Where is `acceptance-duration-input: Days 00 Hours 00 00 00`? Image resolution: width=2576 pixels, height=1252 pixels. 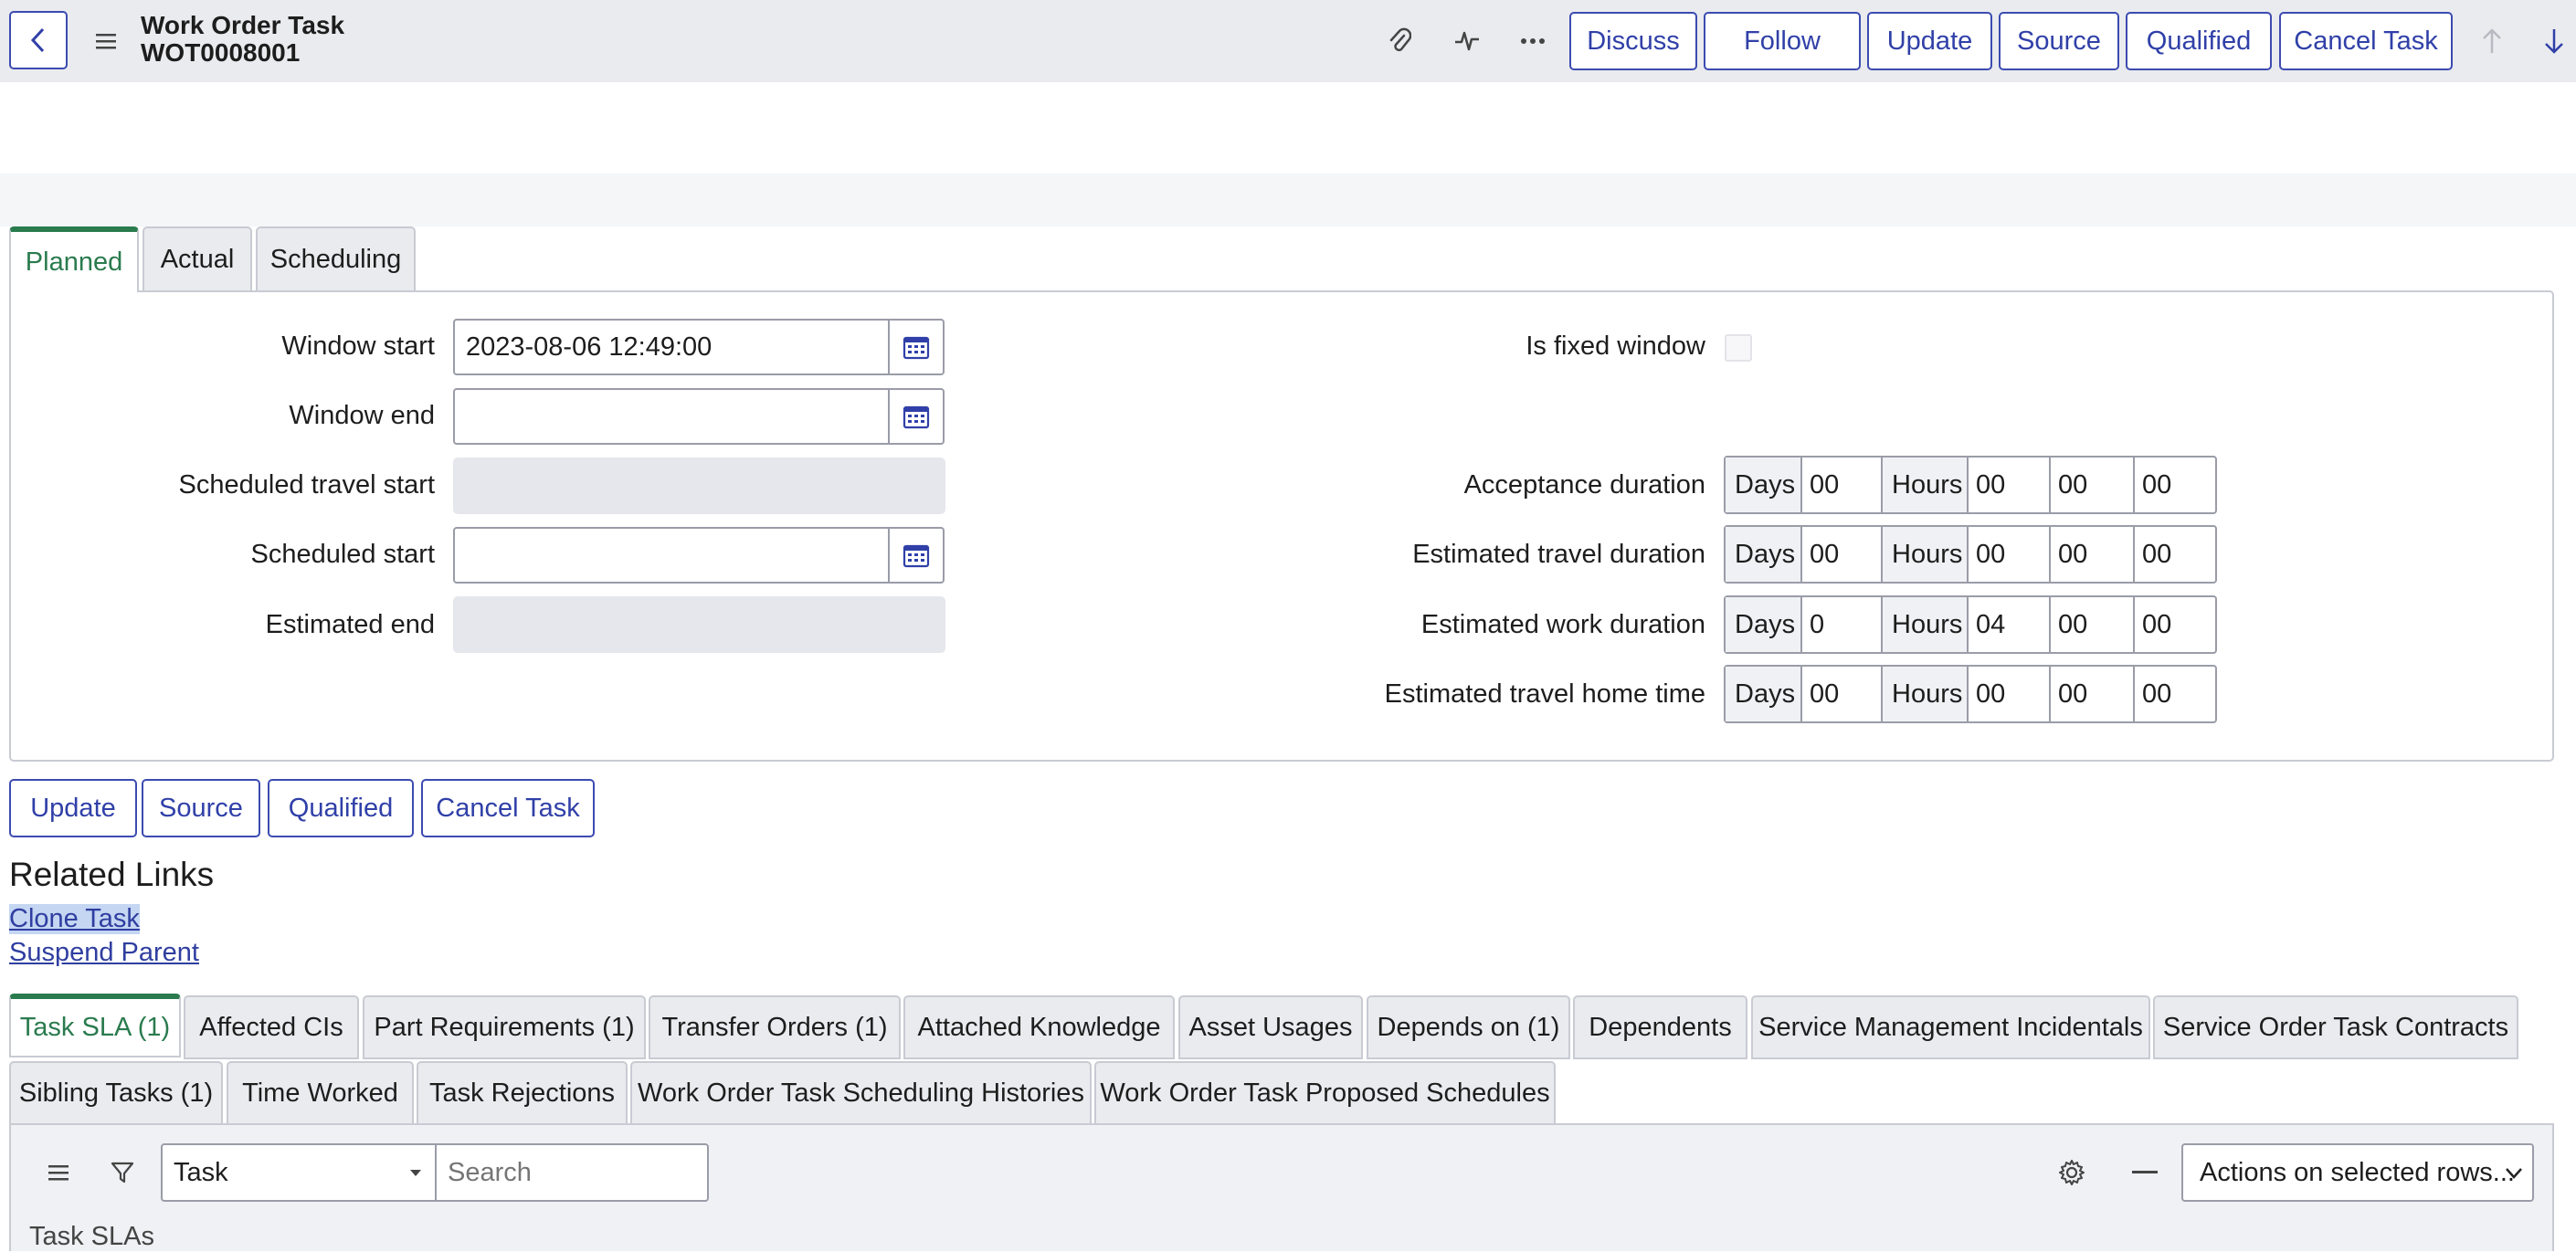
acceptance-duration-input: Days 00 Hours 00 00 00 is located at coordinates (1971, 485).